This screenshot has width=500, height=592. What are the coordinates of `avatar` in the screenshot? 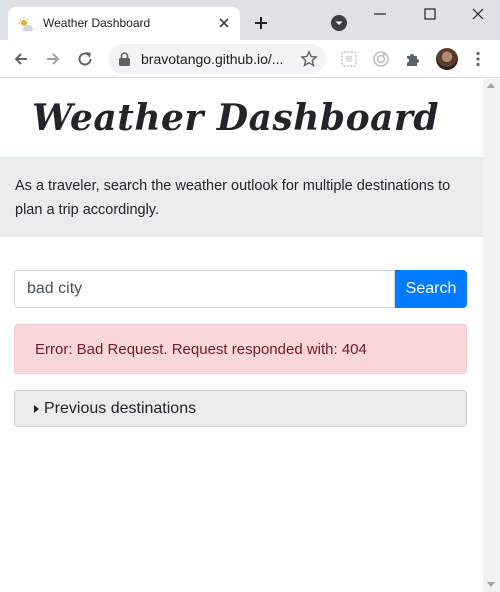 It's located at (447, 59).